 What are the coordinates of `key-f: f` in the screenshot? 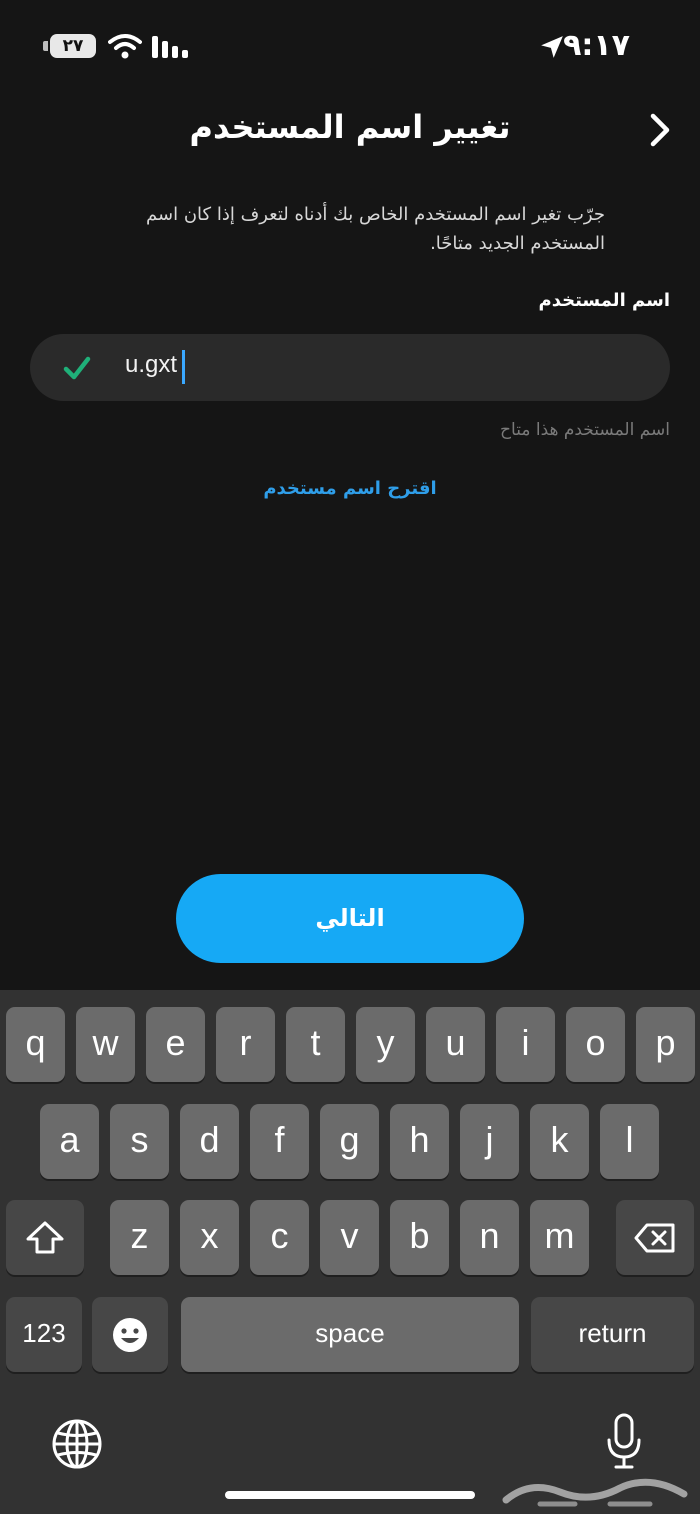 It's located at (279, 1141).